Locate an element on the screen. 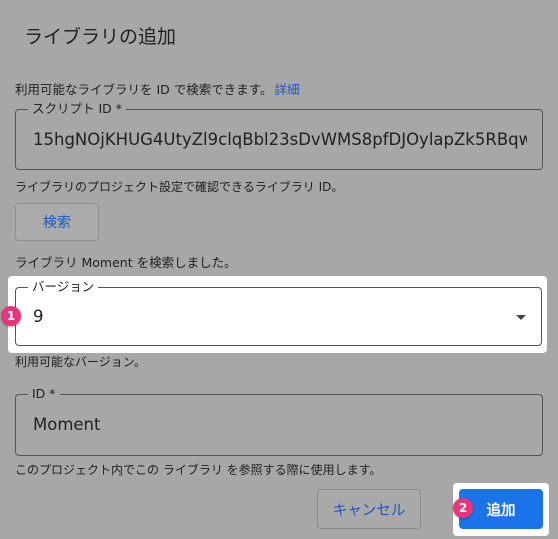 This screenshot has height=539, width=558. search-button: 検索 is located at coordinates (57, 222).